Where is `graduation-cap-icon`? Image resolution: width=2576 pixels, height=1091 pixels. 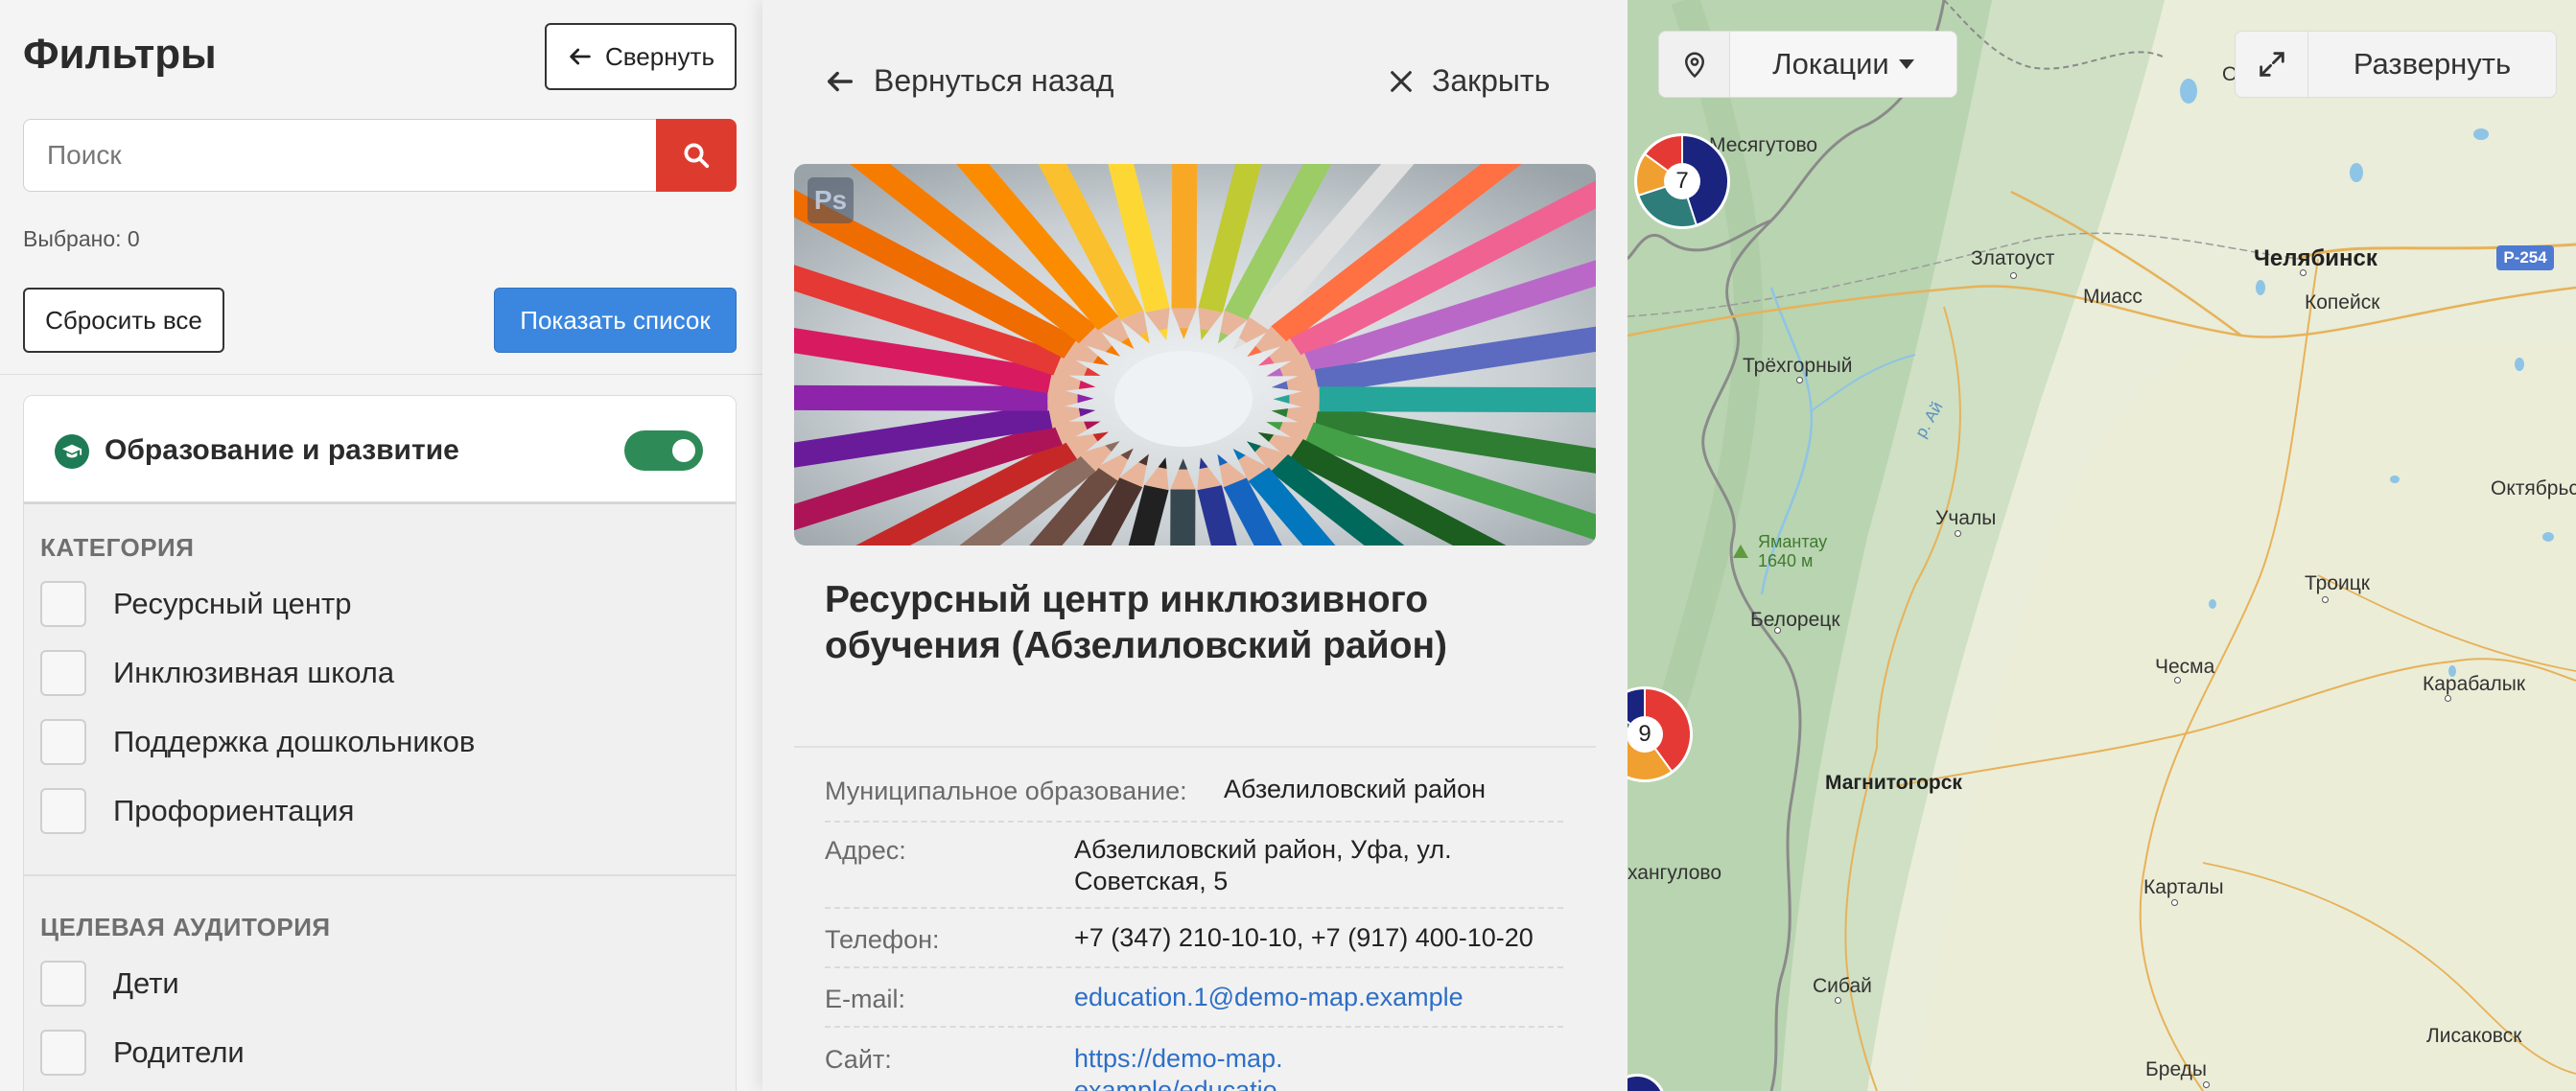
graduation-cap-icon is located at coordinates (72, 452).